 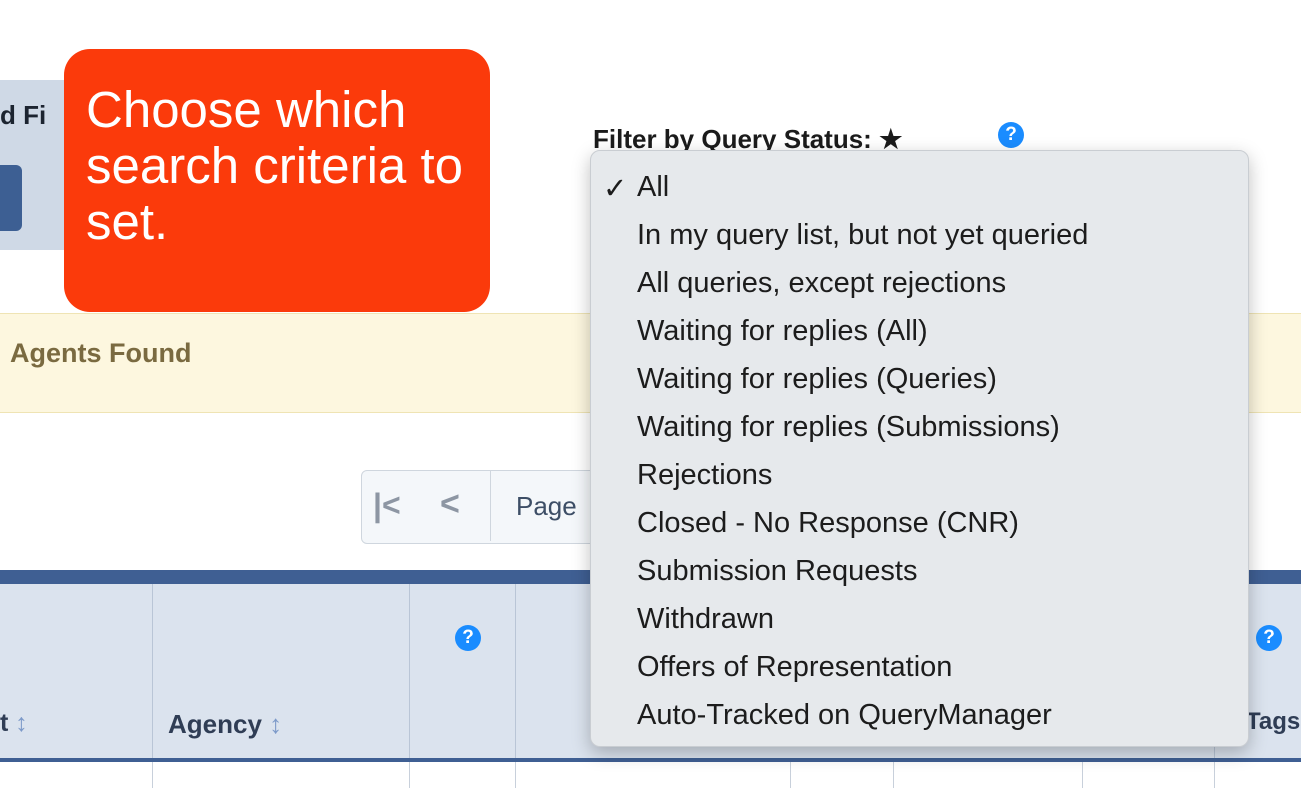 What do you see at coordinates (23, 115) in the screenshot?
I see `left-tab-label: d Fi` at bounding box center [23, 115].